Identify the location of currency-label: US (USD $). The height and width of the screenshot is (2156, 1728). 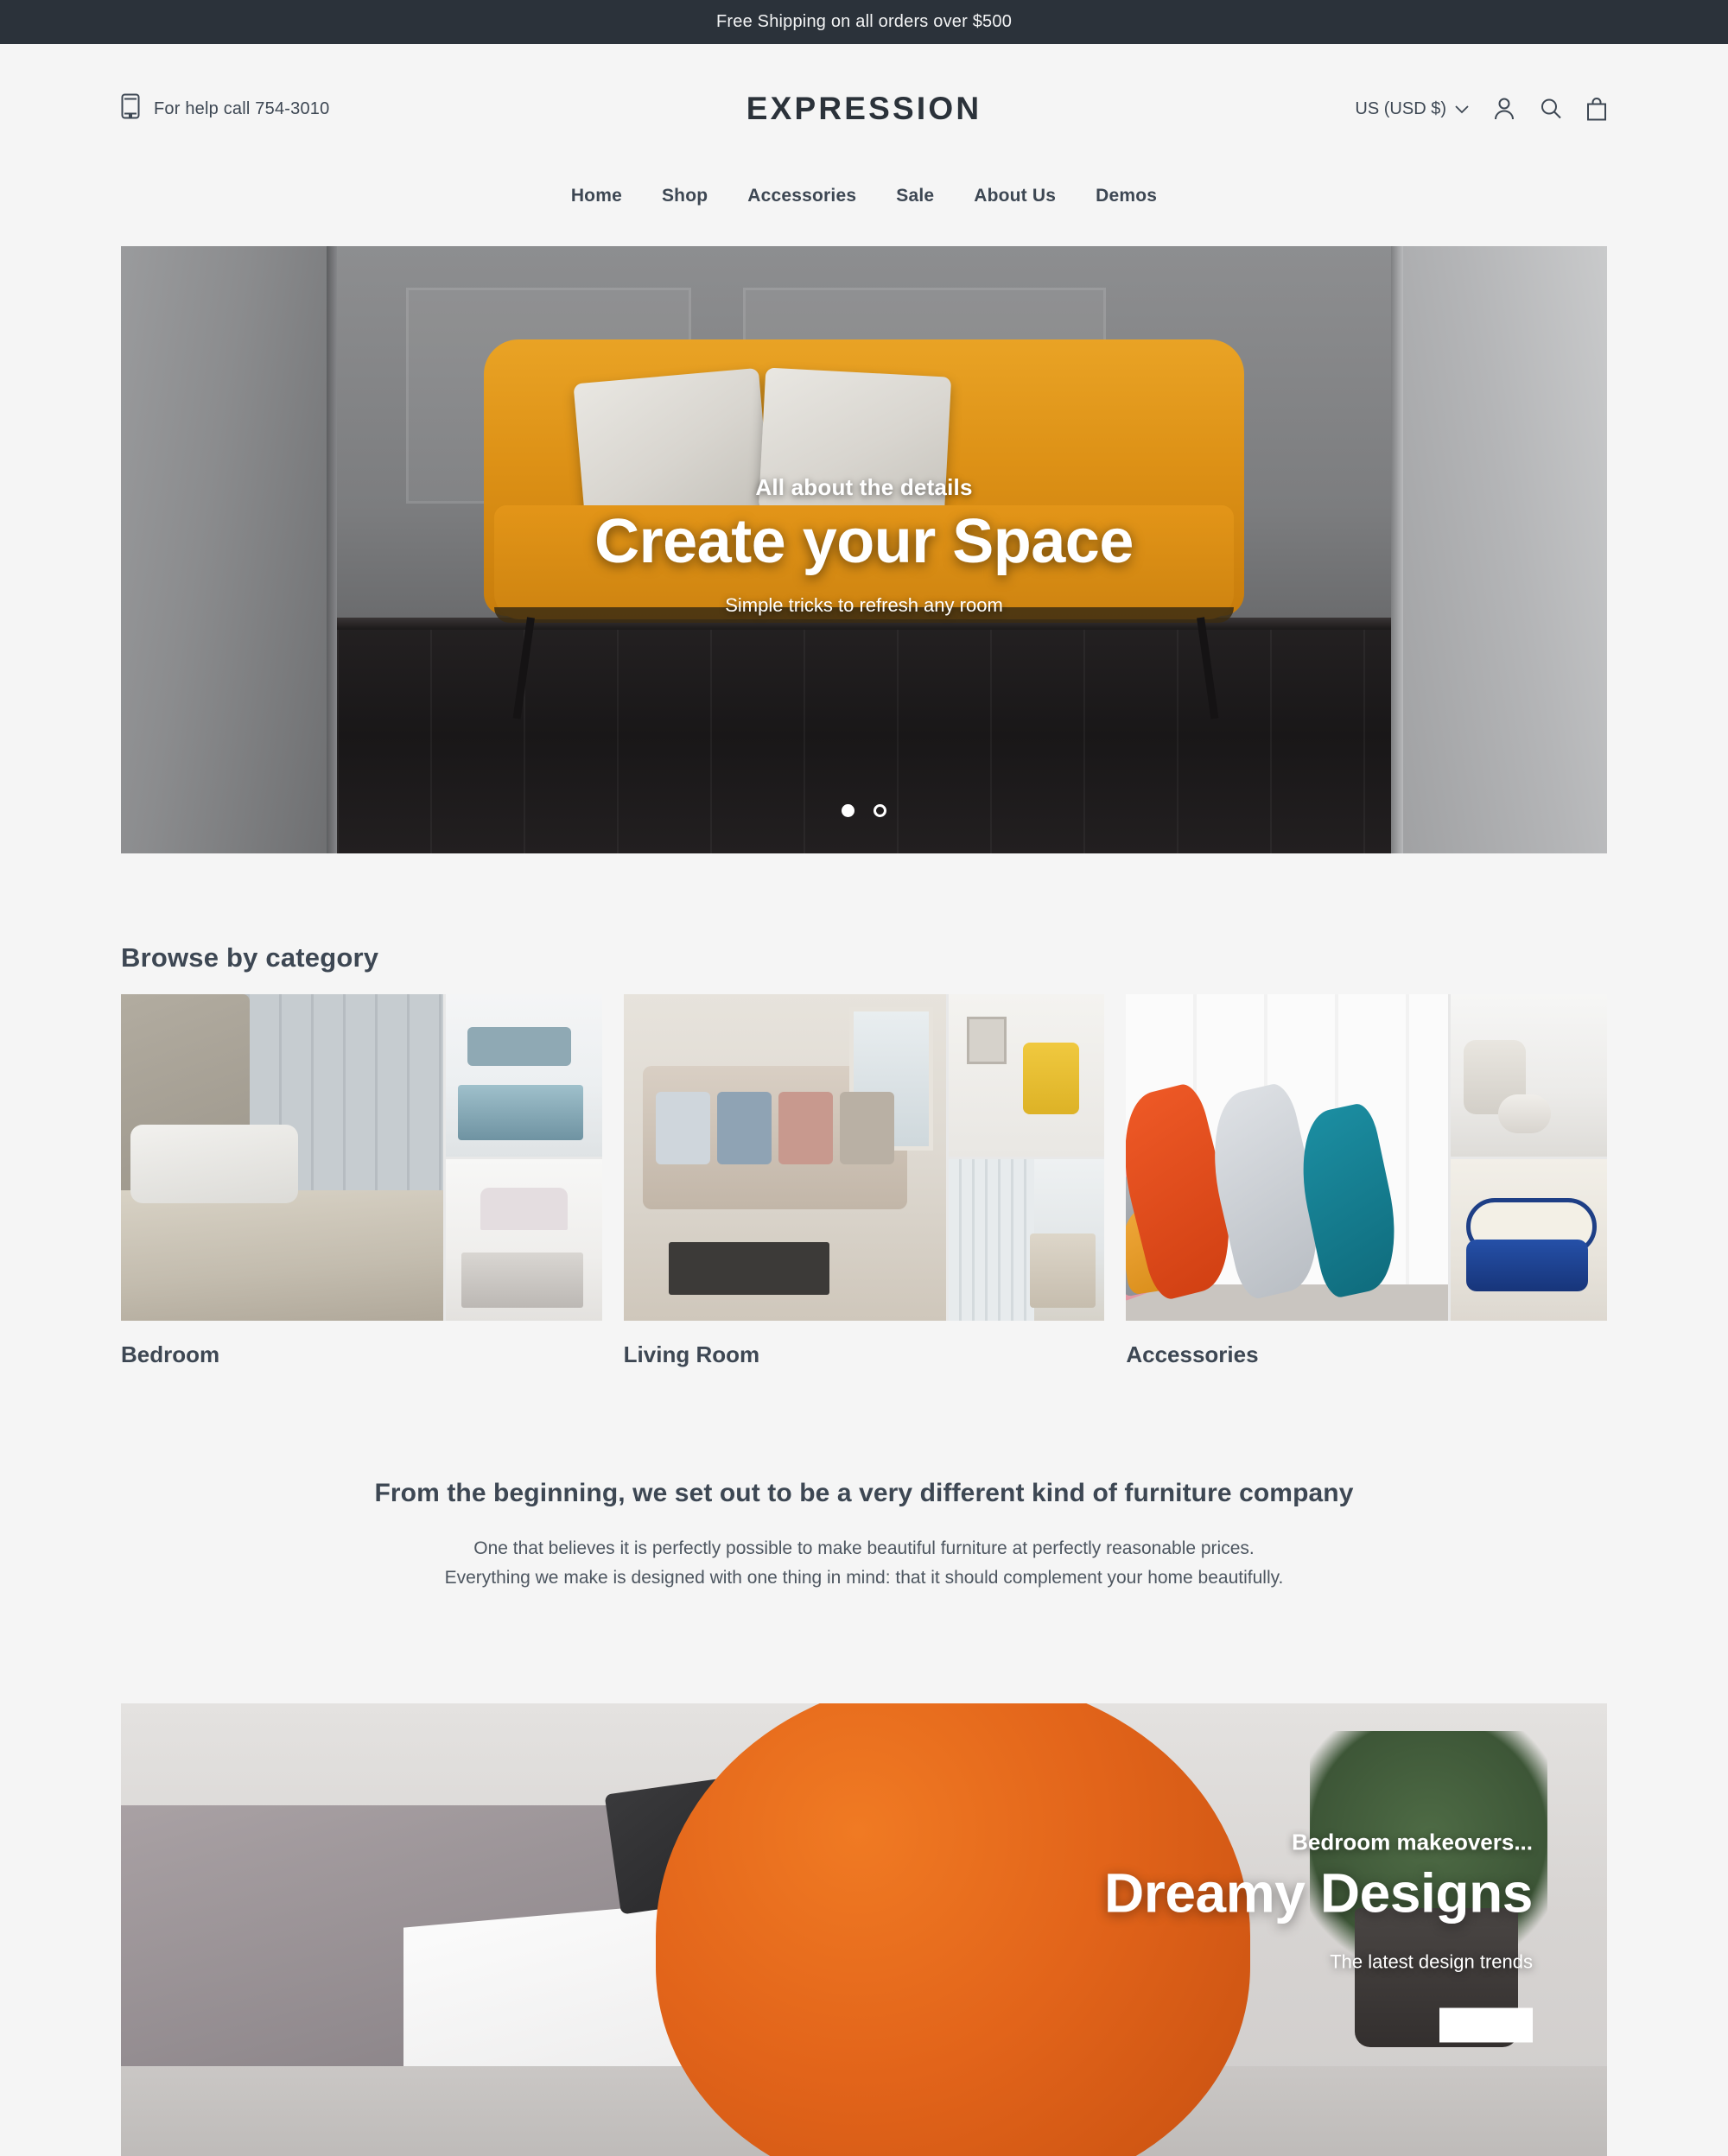
(1400, 108).